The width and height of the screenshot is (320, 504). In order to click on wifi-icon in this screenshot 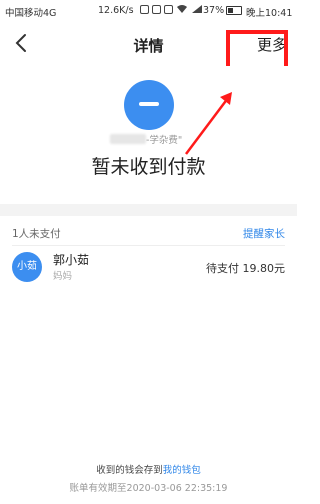, I will do `click(182, 9)`.